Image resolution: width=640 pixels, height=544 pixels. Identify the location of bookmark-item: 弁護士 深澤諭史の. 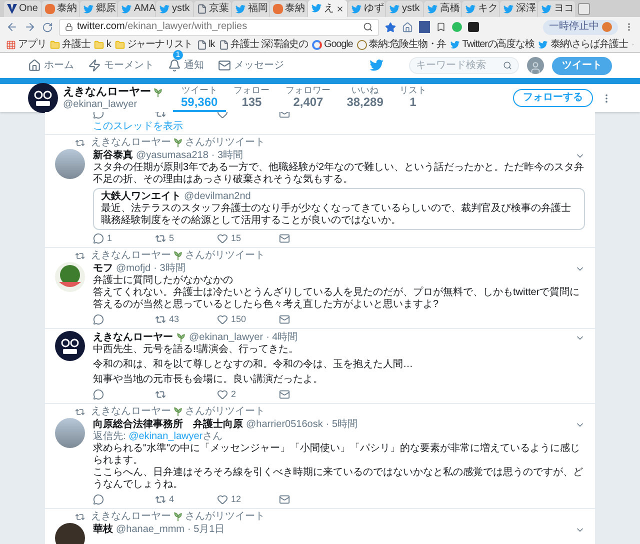
(263, 45).